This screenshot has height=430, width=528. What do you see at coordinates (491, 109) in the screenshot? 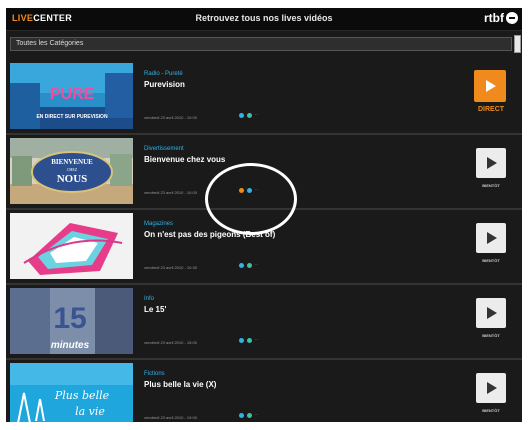
I see `action-label: DIRECT` at bounding box center [491, 109].